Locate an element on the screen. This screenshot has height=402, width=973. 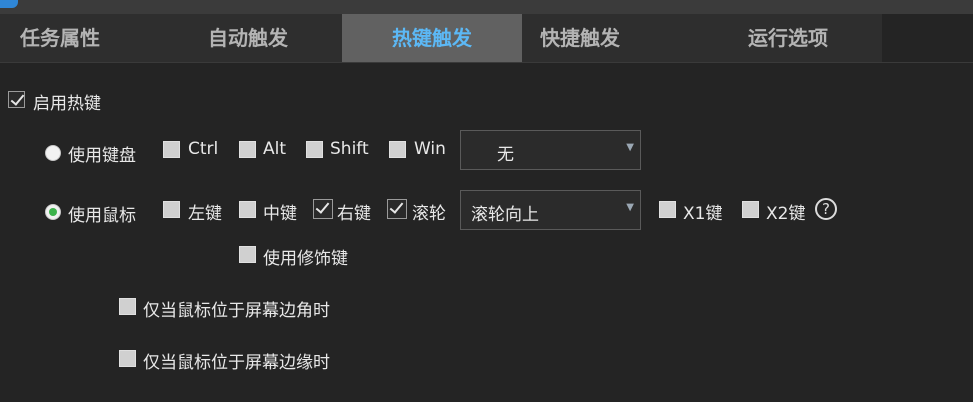
help-icon: ? is located at coordinates (826, 209).